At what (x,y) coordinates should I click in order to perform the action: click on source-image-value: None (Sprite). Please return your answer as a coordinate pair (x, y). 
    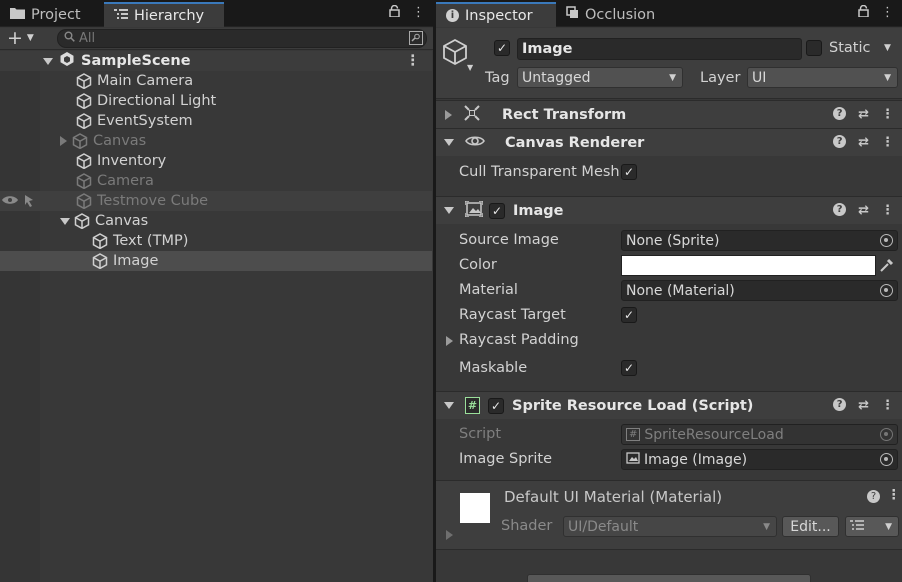
    Looking at the image, I should click on (673, 240).